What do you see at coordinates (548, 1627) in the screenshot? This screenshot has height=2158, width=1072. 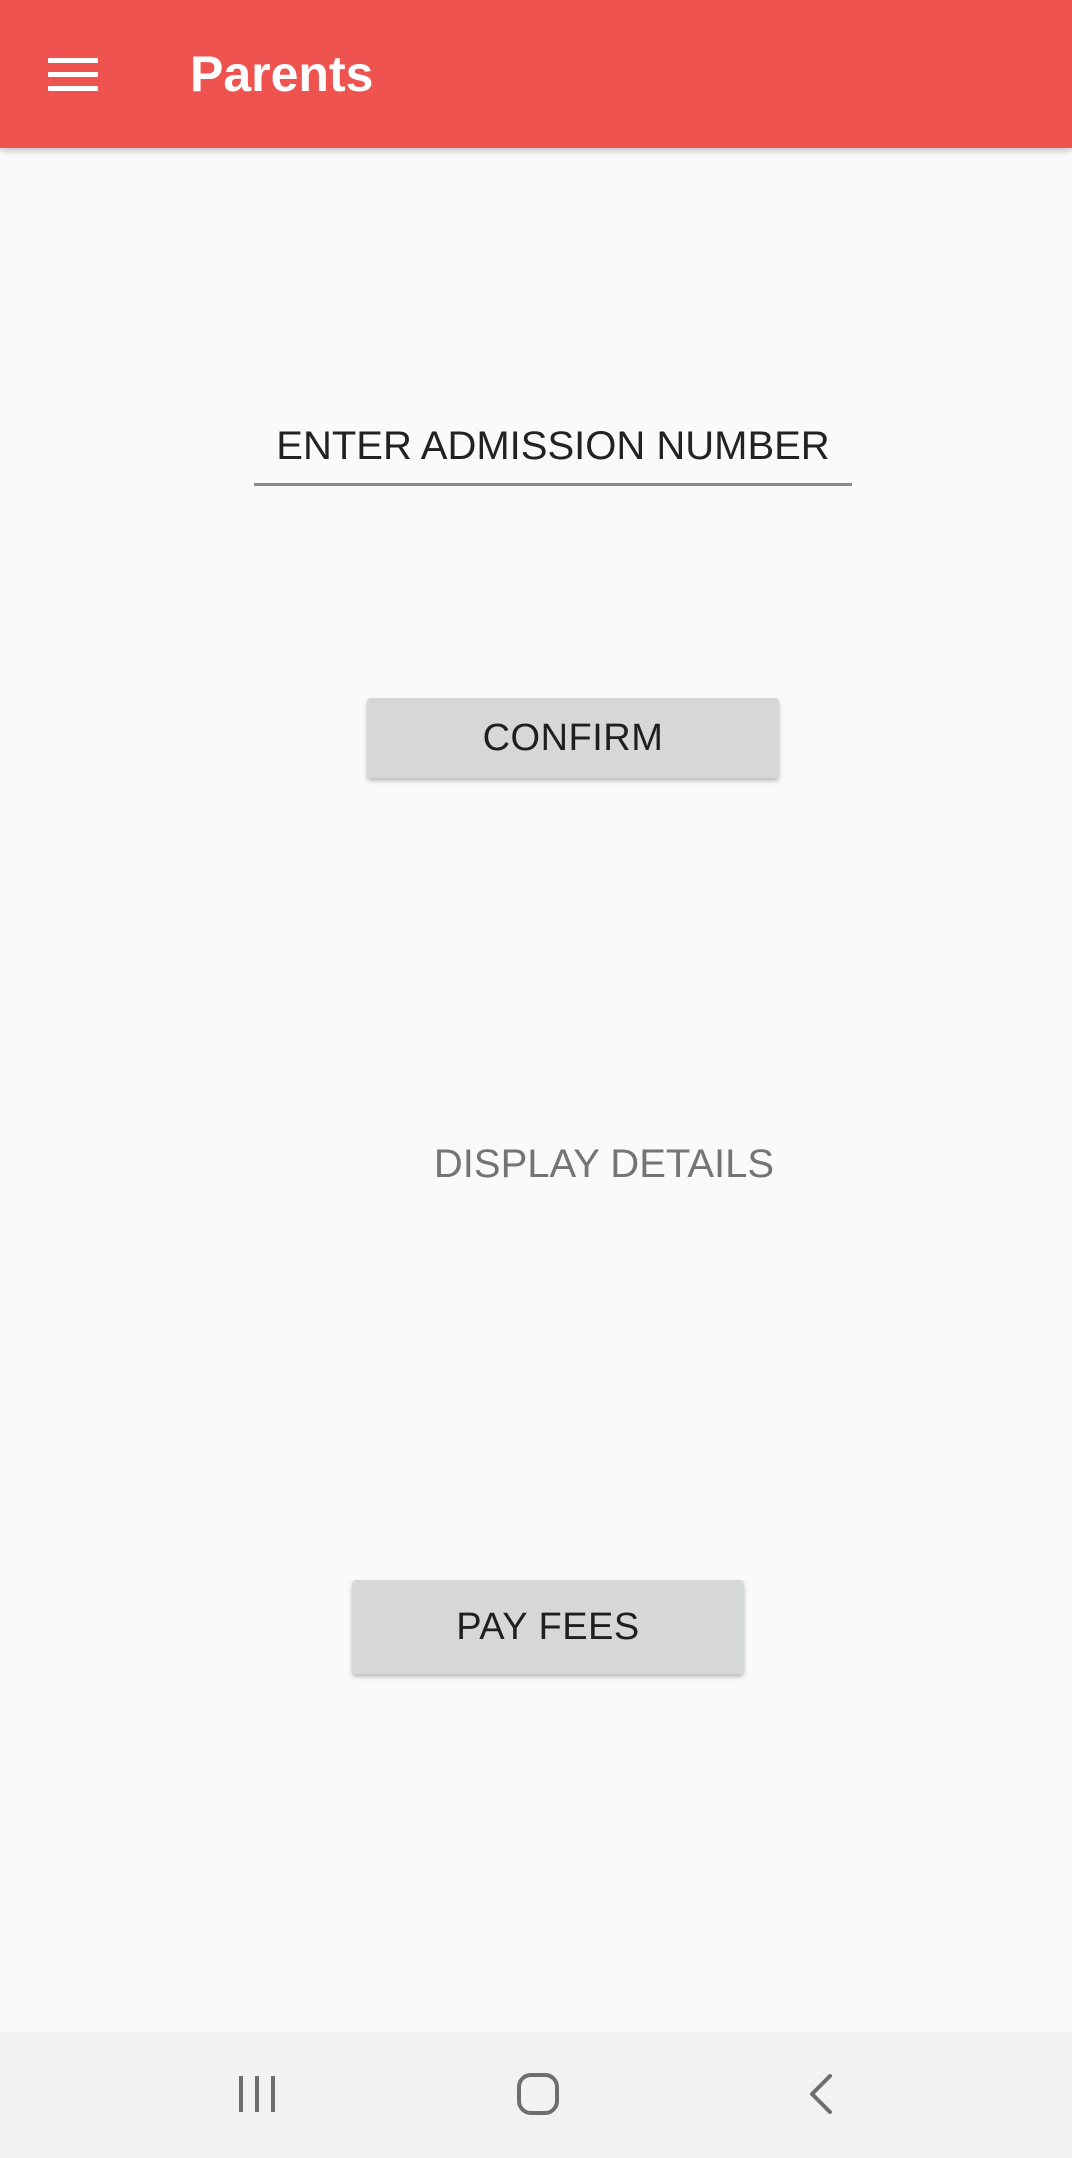 I see `pay-fees-button: PAY FEES` at bounding box center [548, 1627].